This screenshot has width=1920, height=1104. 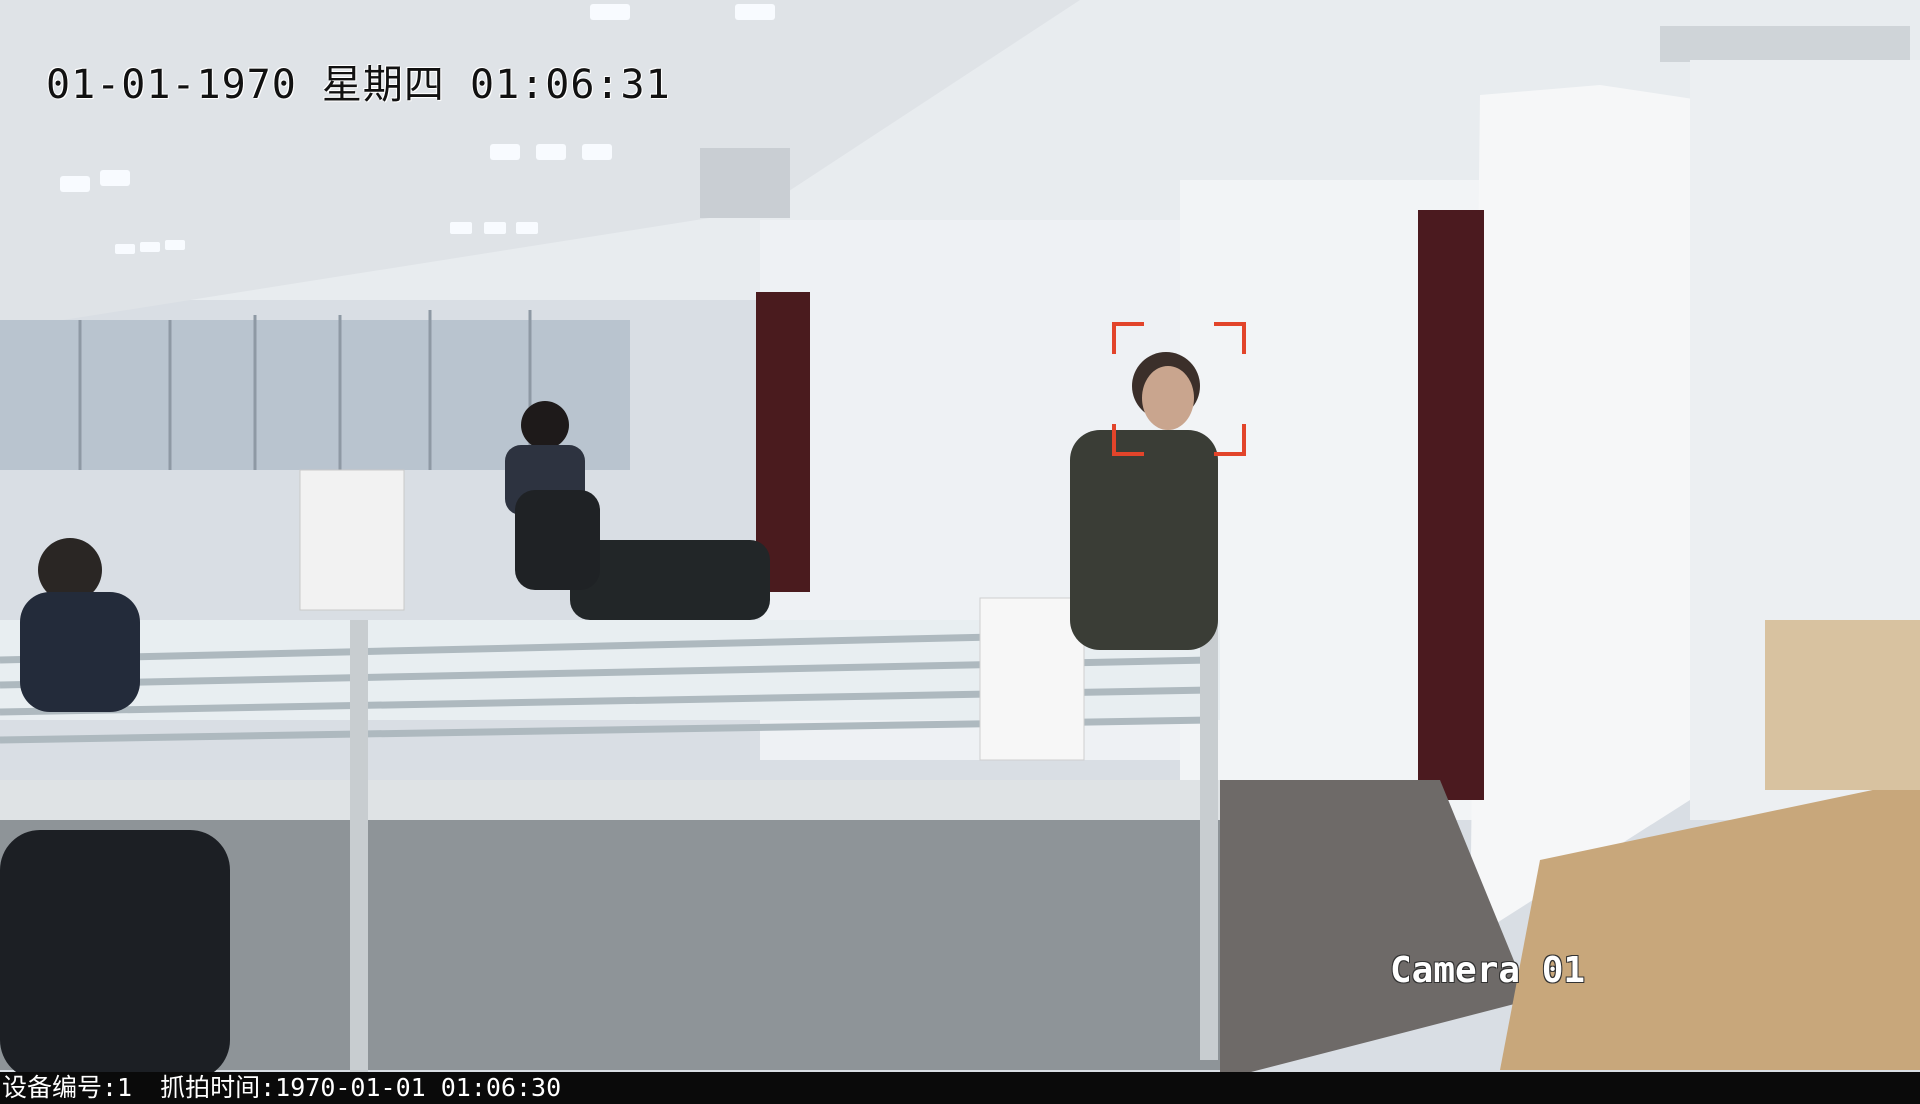 I want to click on seated-person-foreground, so click(x=115, y=955).